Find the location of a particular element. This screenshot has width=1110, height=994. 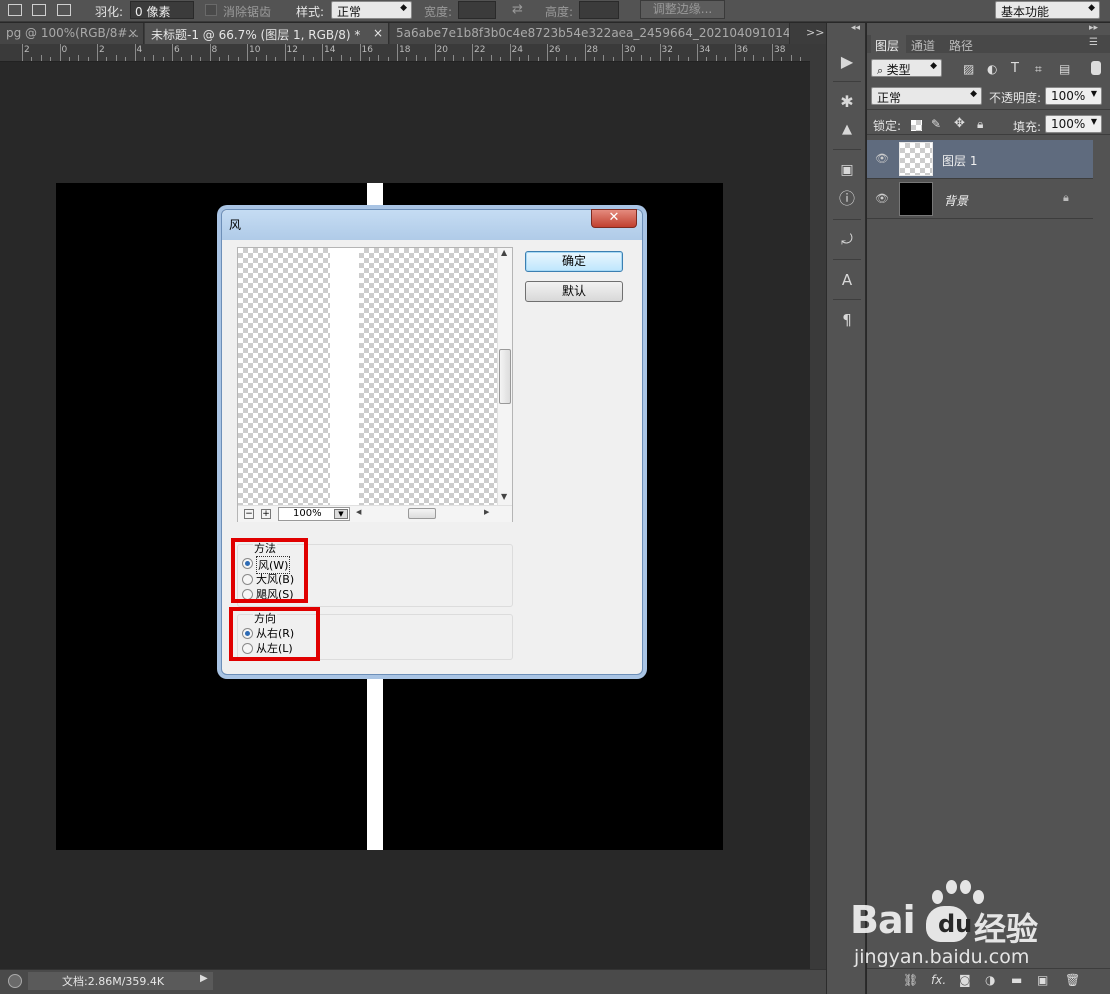

layer-style-fx-icon: fx. is located at coordinates (938, 980).